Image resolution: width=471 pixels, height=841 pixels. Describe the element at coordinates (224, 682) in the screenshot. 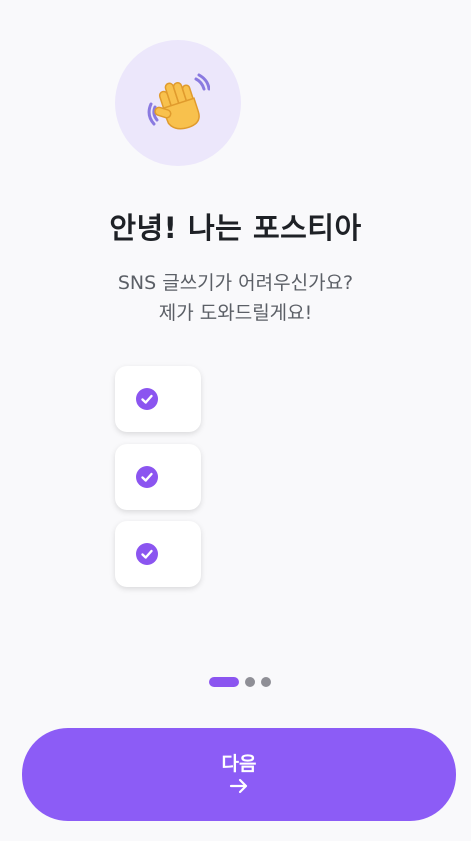

I see `page-dot-1-active` at that location.